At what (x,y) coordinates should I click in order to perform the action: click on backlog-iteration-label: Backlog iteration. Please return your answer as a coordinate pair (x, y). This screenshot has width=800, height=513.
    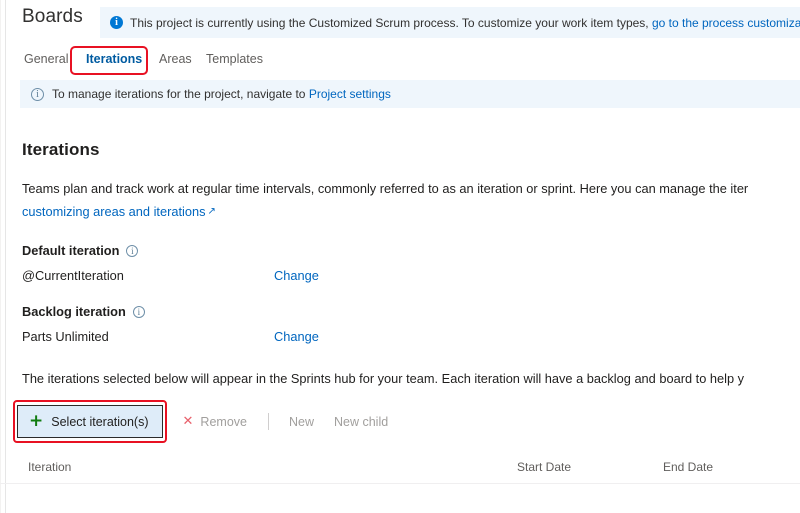
    Looking at the image, I should click on (74, 311).